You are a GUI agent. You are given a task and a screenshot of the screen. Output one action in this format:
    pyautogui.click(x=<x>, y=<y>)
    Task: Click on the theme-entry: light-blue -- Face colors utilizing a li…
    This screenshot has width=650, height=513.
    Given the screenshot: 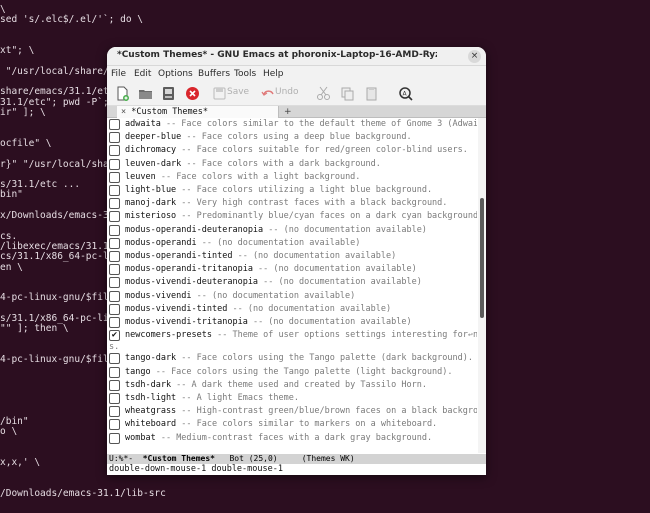 What is the action you would take?
    pyautogui.click(x=278, y=190)
    